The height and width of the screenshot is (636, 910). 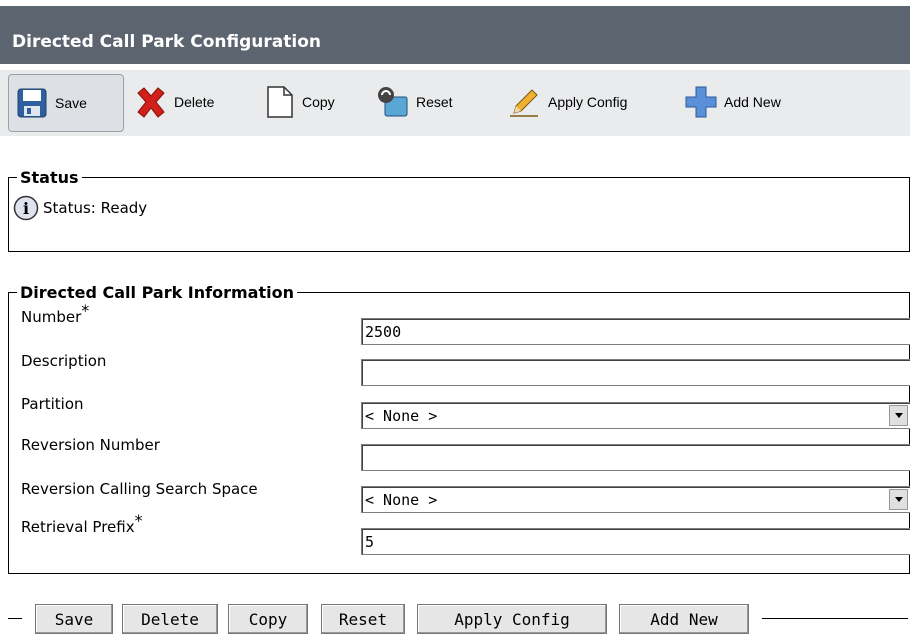 I want to click on retrieval-prefix-input: 5, so click(x=635, y=541).